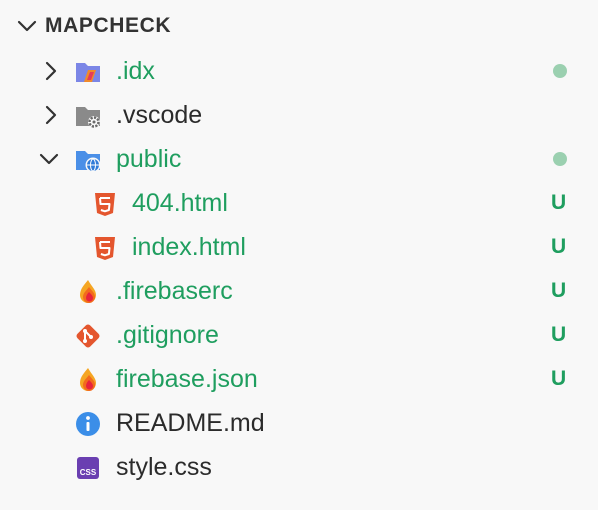 The image size is (598, 510). I want to click on tree-item-label: public, so click(149, 159).